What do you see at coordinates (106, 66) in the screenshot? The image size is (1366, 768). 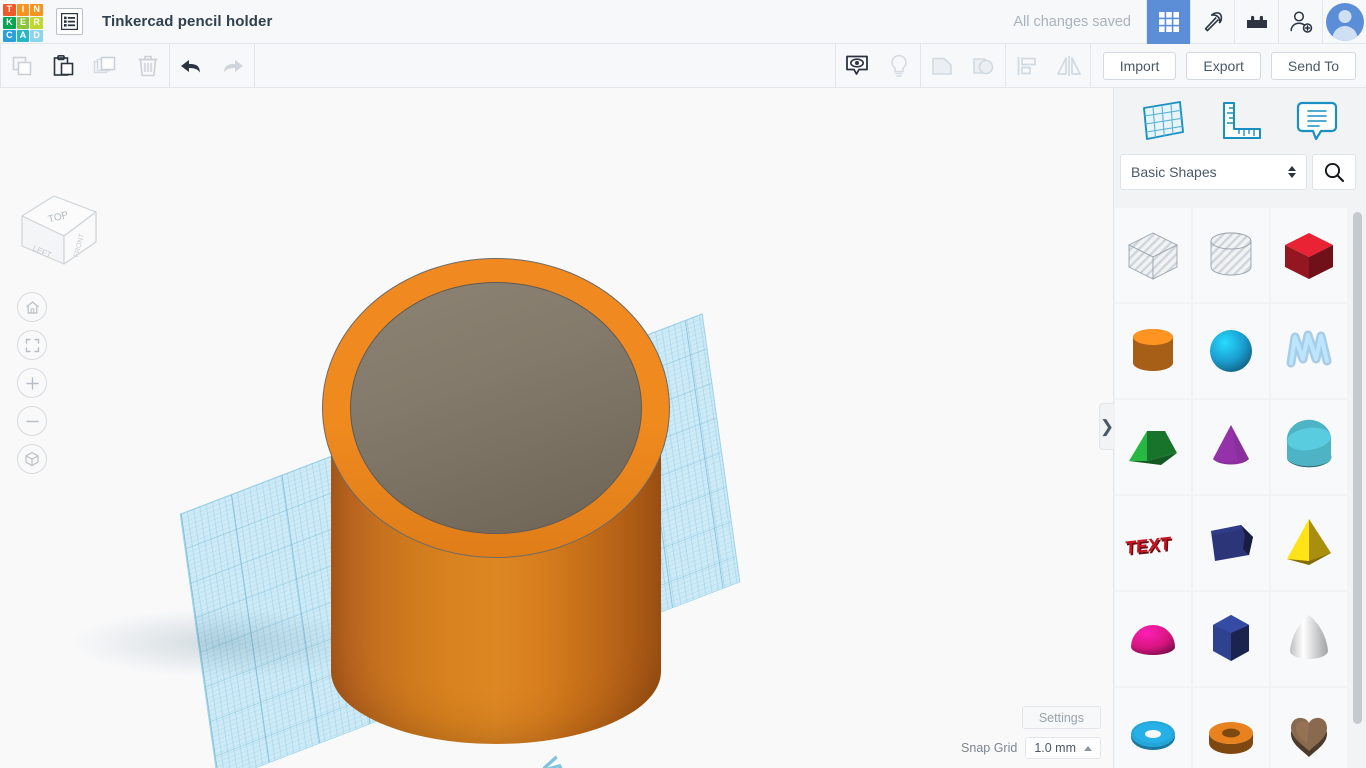 I see `duplicate-icon` at bounding box center [106, 66].